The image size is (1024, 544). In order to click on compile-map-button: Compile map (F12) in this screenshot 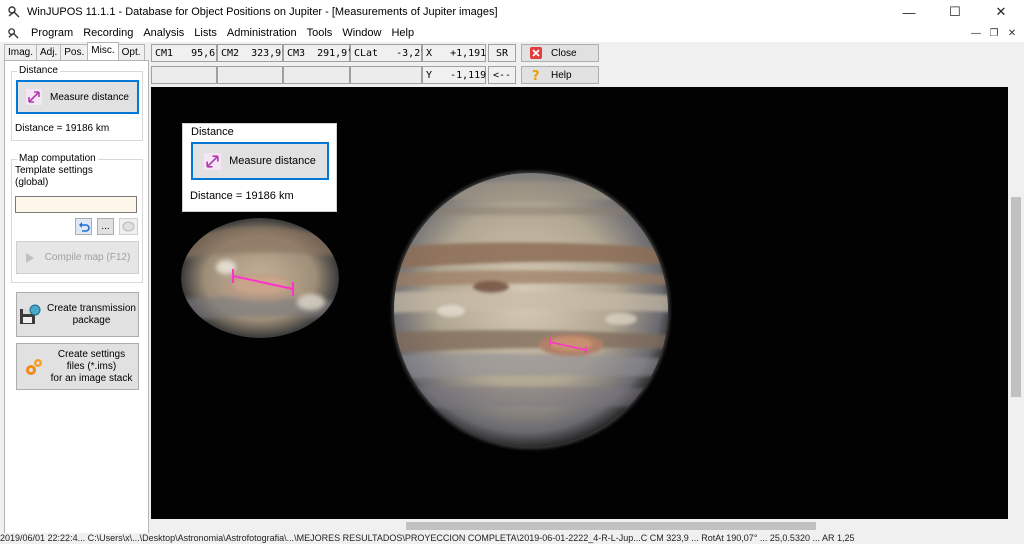, I will do `click(77, 257)`.